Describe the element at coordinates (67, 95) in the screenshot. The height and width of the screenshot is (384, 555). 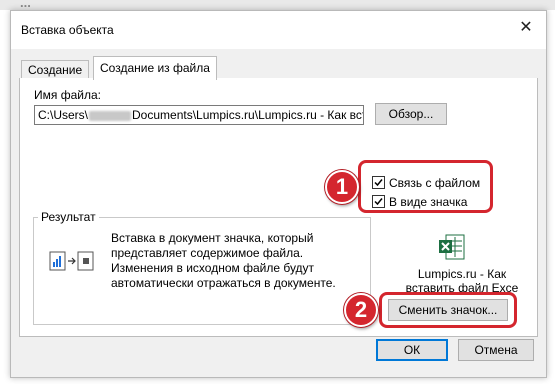
I see `filename-label: Имя файла:` at that location.